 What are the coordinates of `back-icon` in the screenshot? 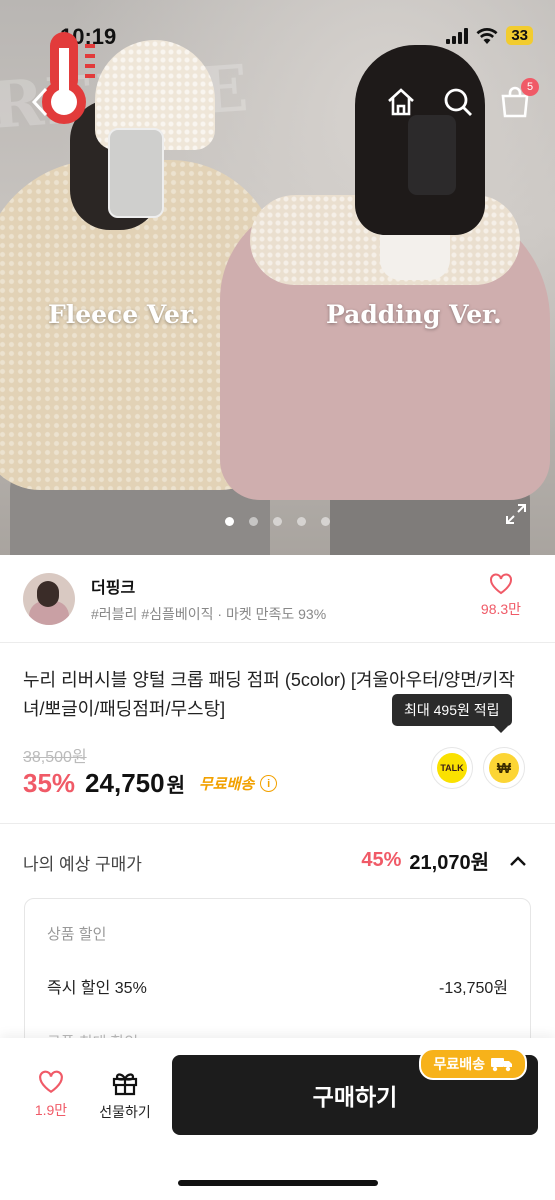 It's located at (39, 102).